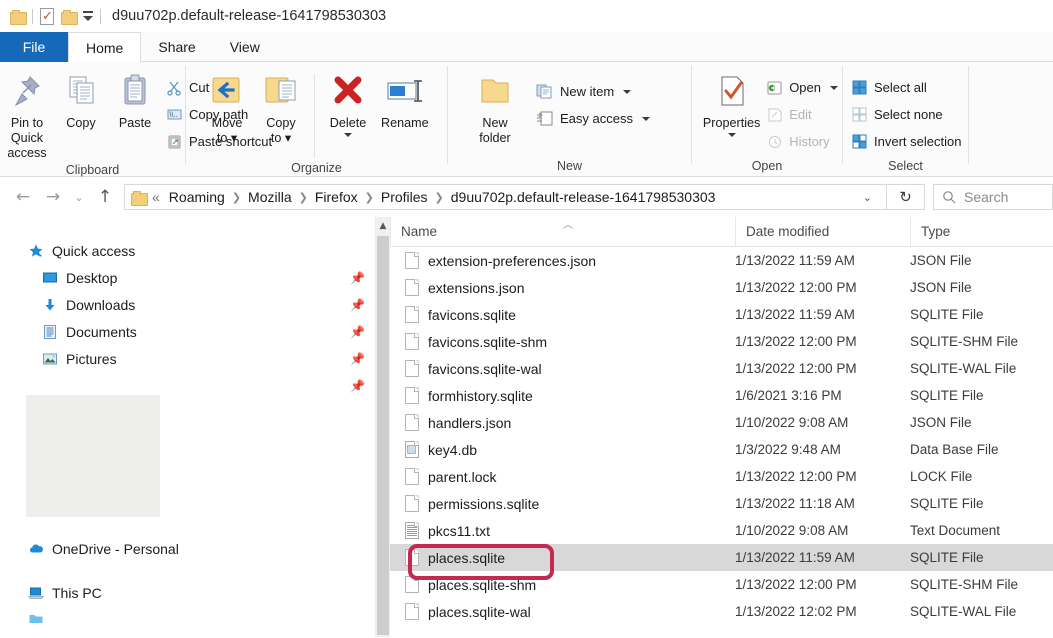  I want to click on file-name-cell: parent.lock, so click(562, 476).